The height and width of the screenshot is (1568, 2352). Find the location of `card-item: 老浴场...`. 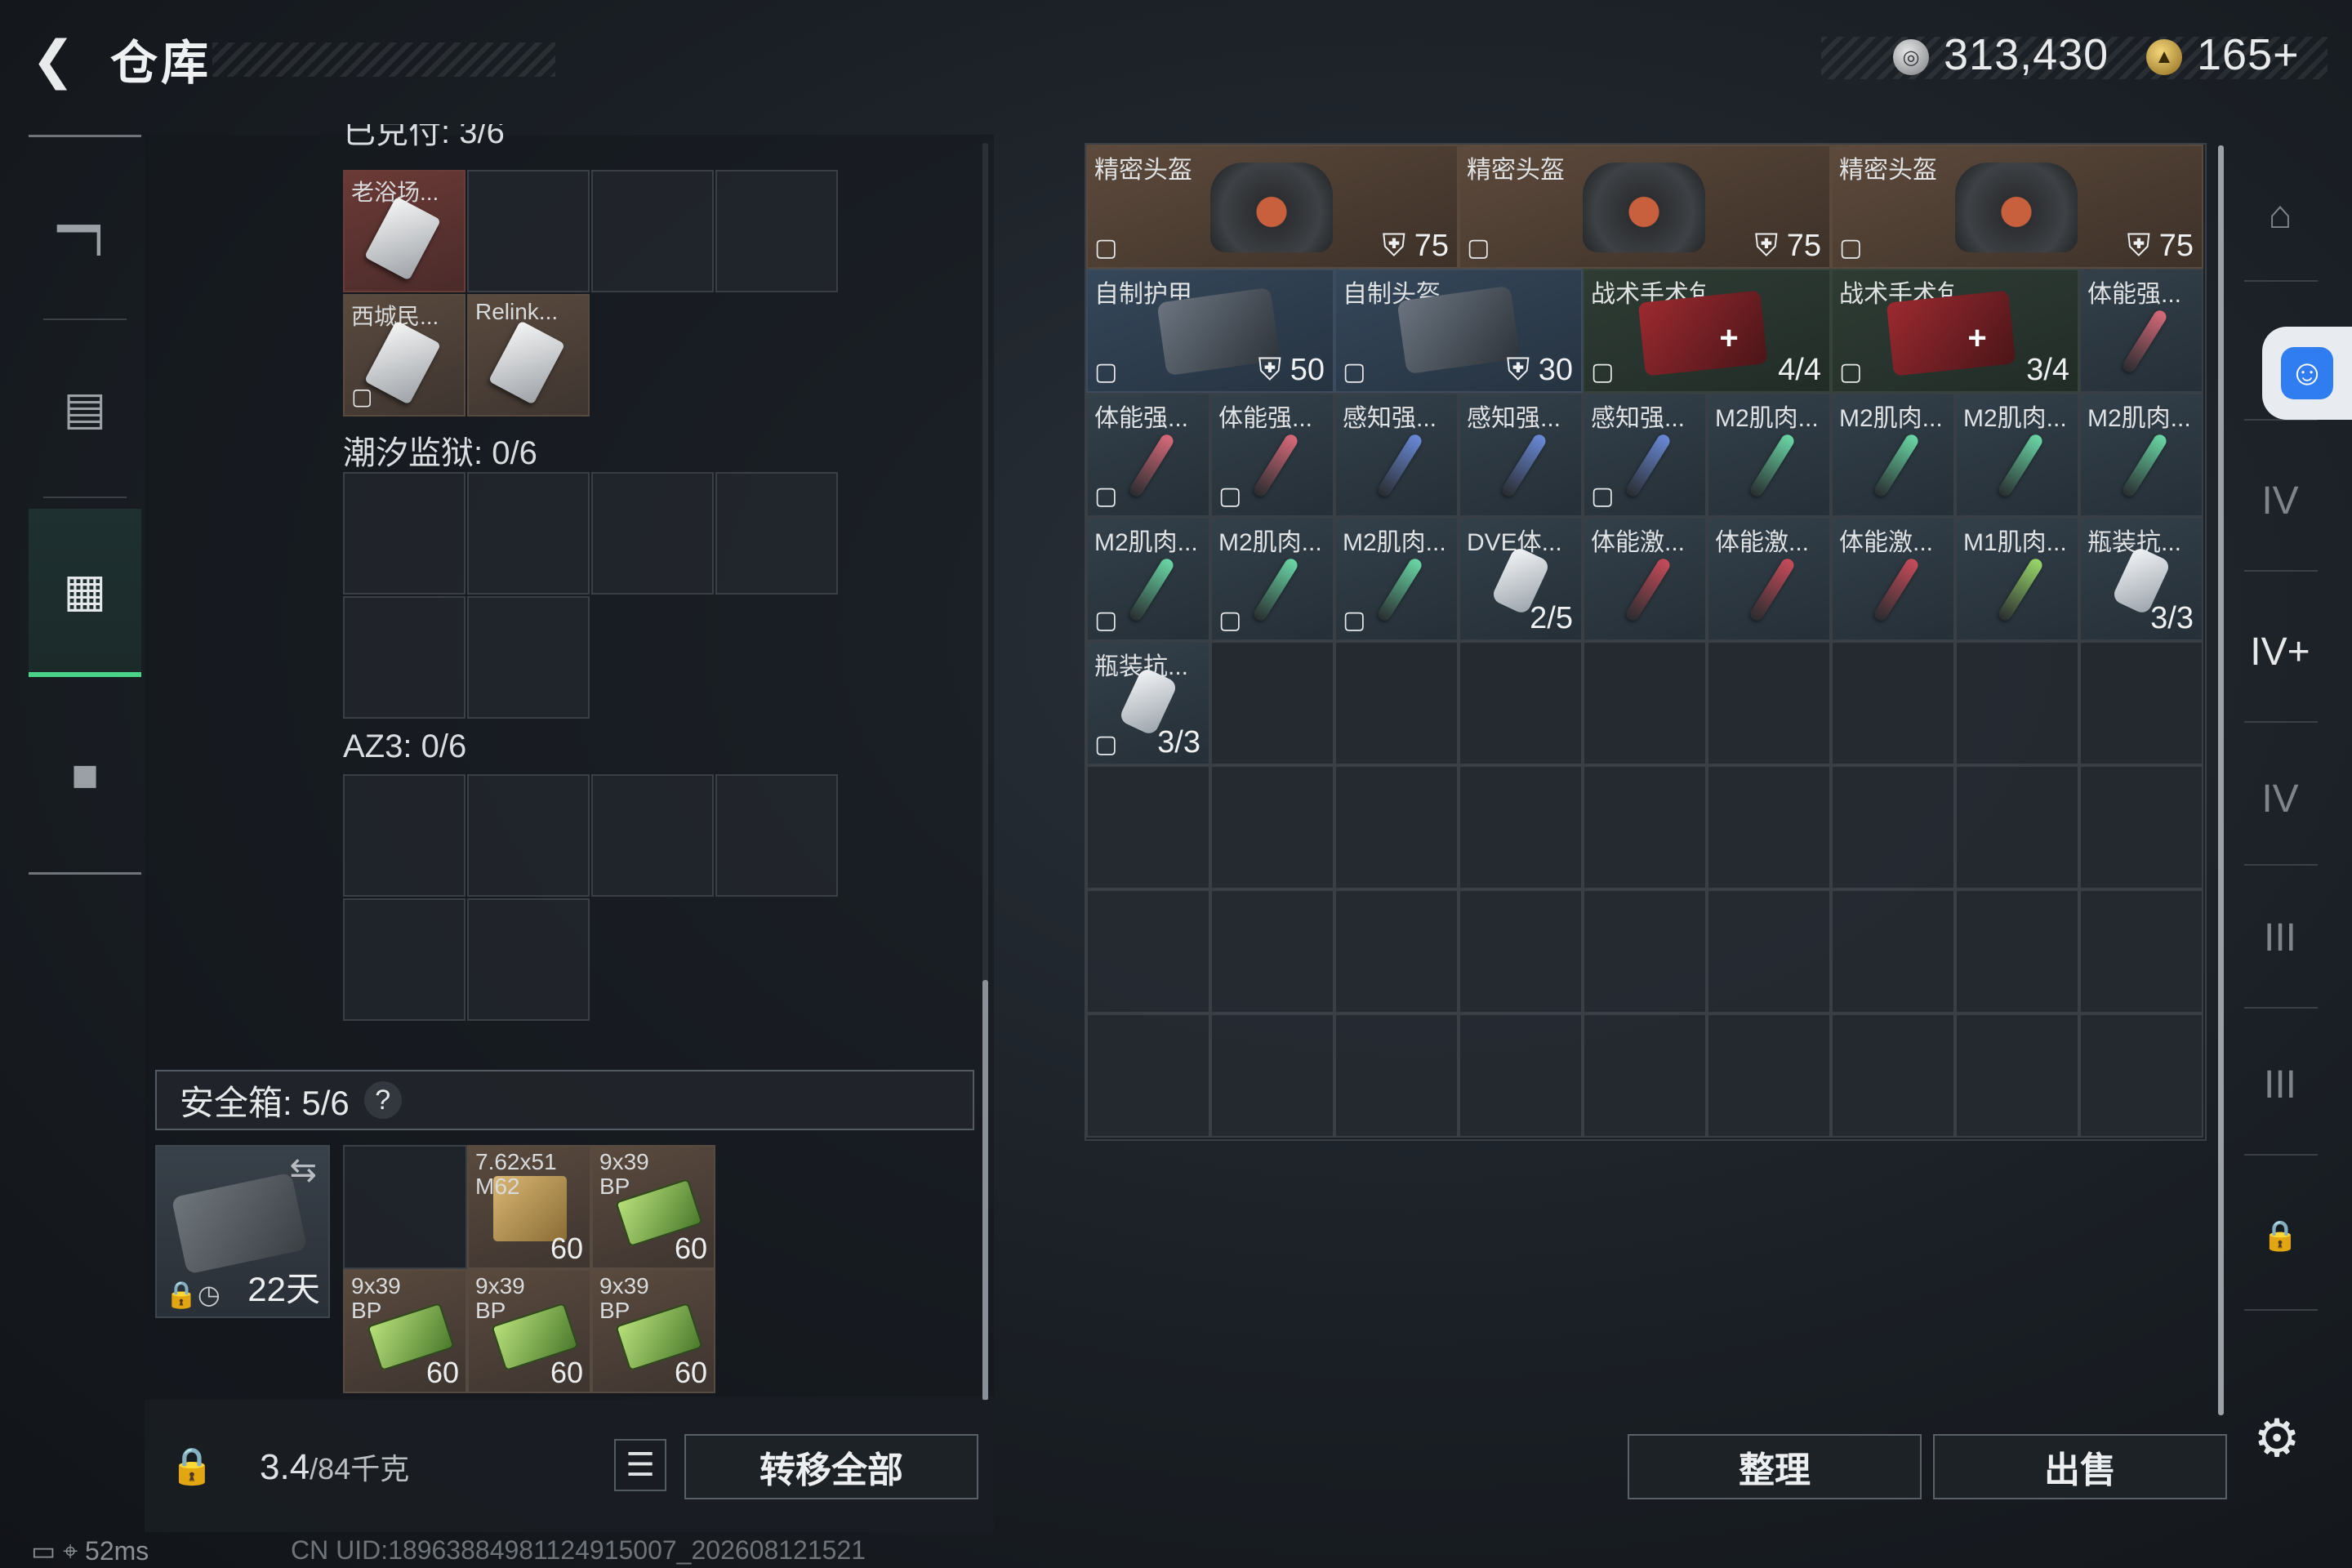

card-item: 老浴场... is located at coordinates (404, 231).